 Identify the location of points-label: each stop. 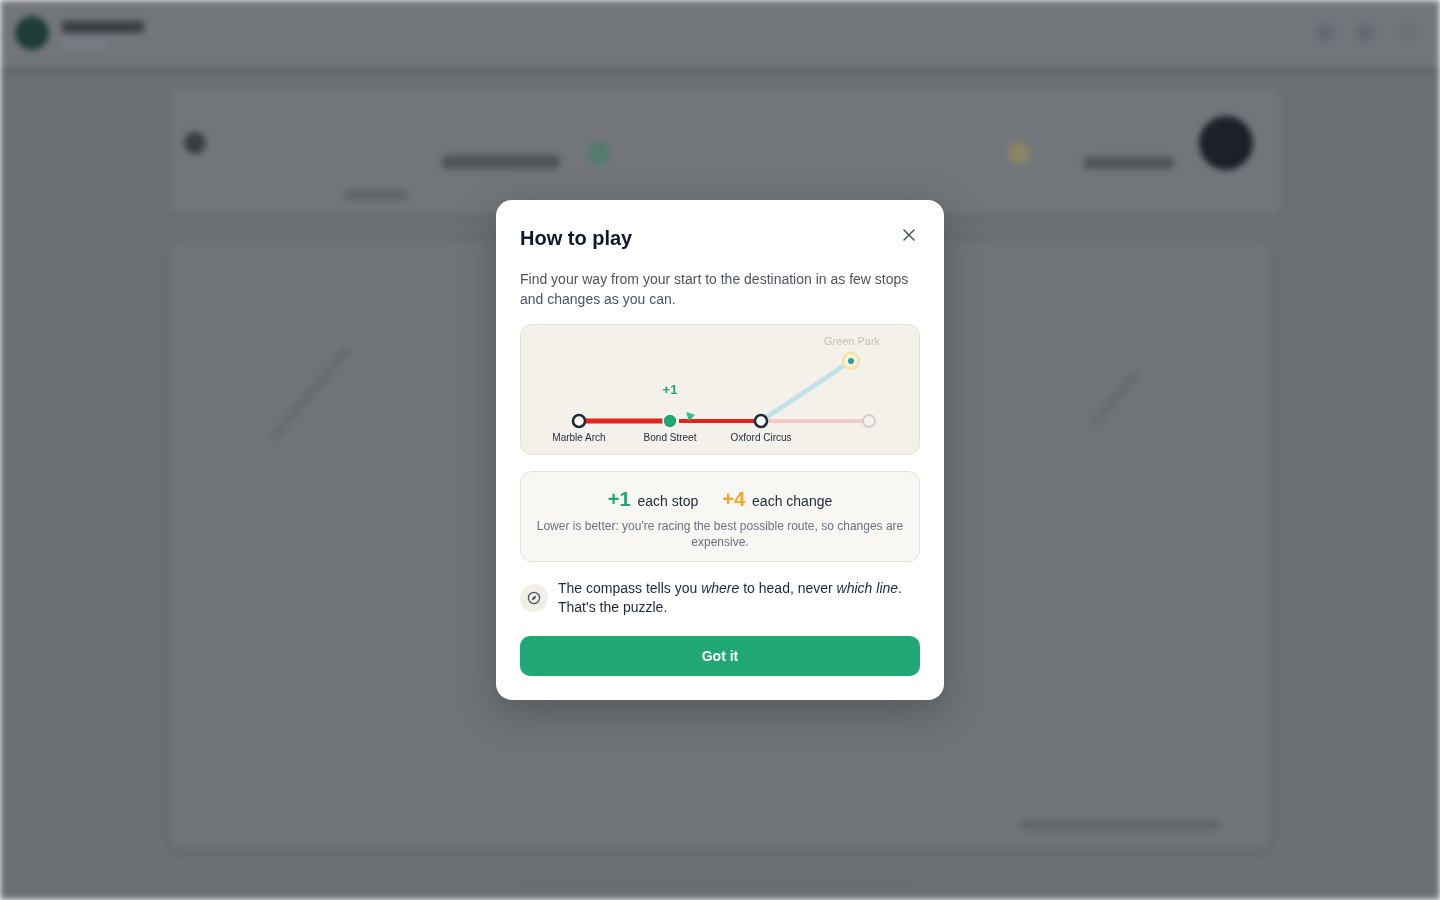
(668, 501).